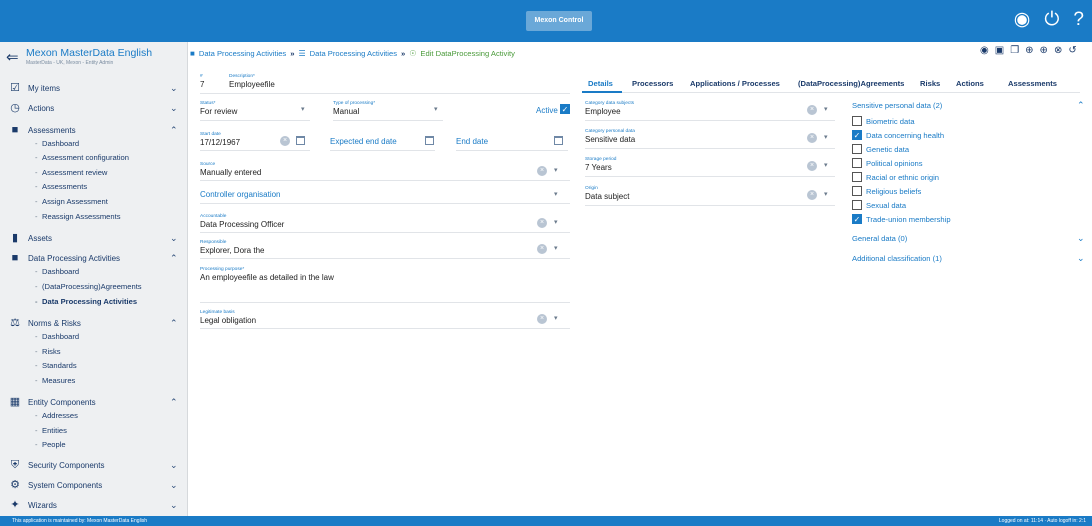 This screenshot has width=1092, height=526. I want to click on sidebar-item-wizards: ✦ Wizards ⌄, so click(94, 506).